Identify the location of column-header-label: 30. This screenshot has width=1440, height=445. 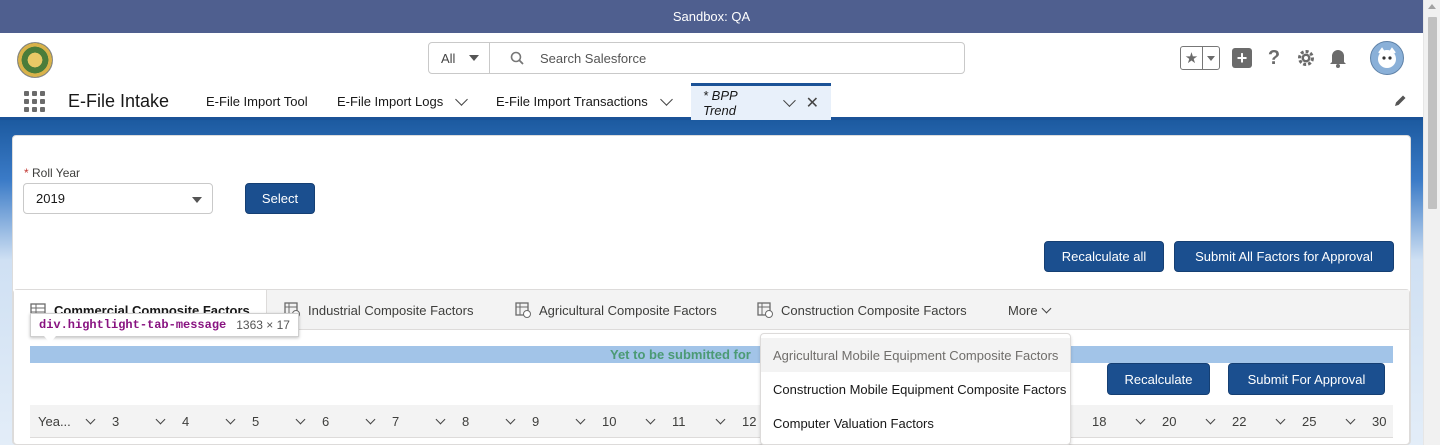
(1379, 421).